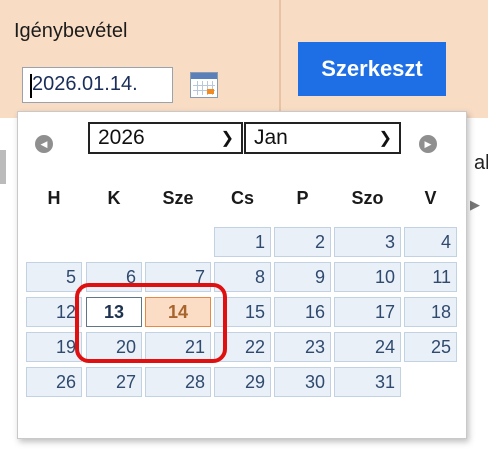  I want to click on day-cell: 10, so click(367, 277).